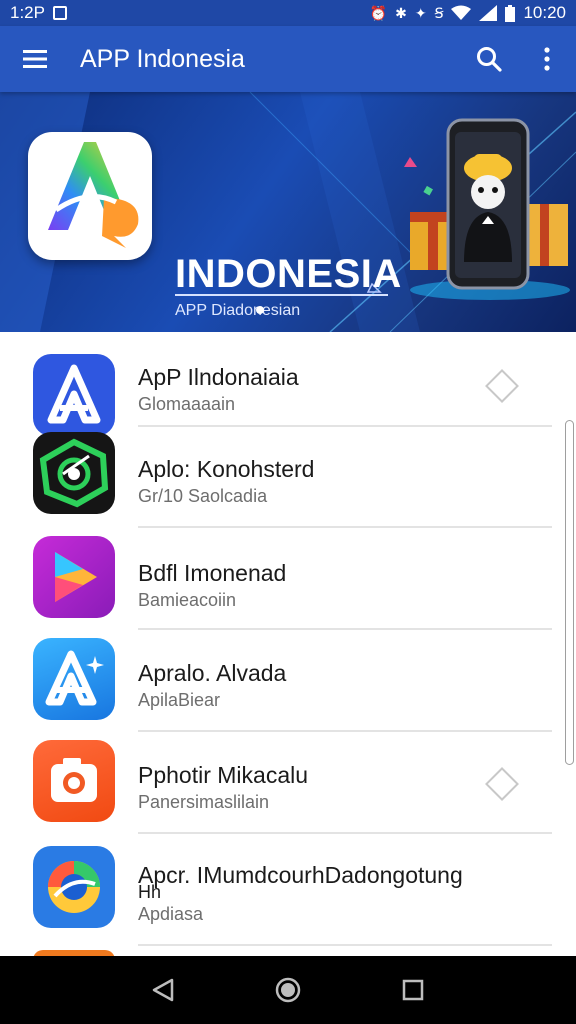  I want to click on list-item, so click(288, 951).